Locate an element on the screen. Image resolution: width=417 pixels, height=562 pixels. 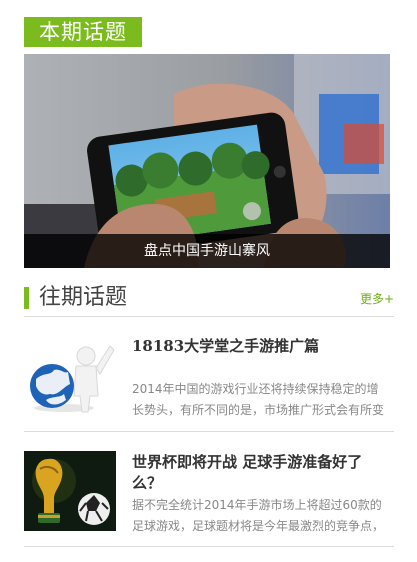
world-cup-trophy-image is located at coordinates (70, 491).